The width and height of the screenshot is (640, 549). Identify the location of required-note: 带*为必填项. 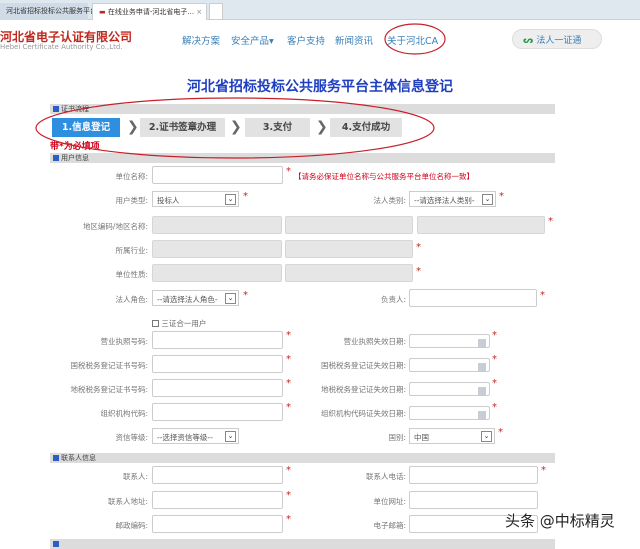
(75, 147).